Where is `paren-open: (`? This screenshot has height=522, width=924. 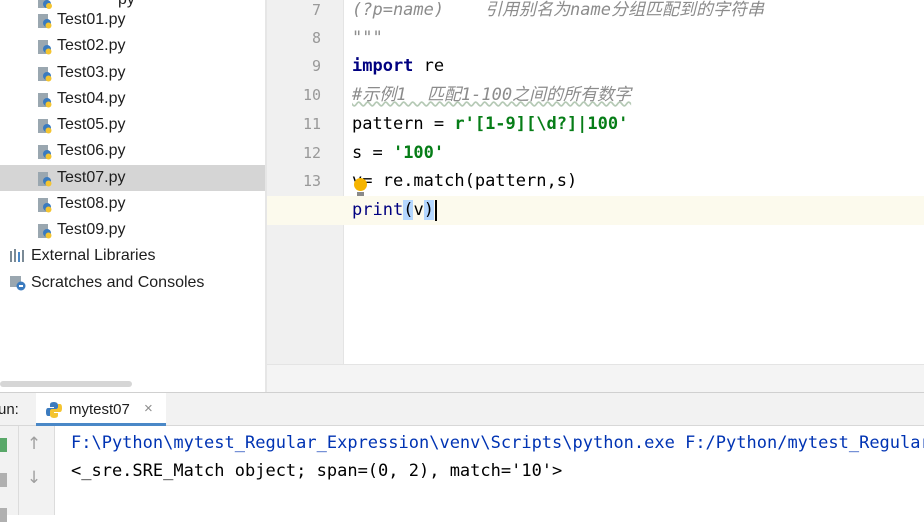
paren-open: ( is located at coordinates (408, 210).